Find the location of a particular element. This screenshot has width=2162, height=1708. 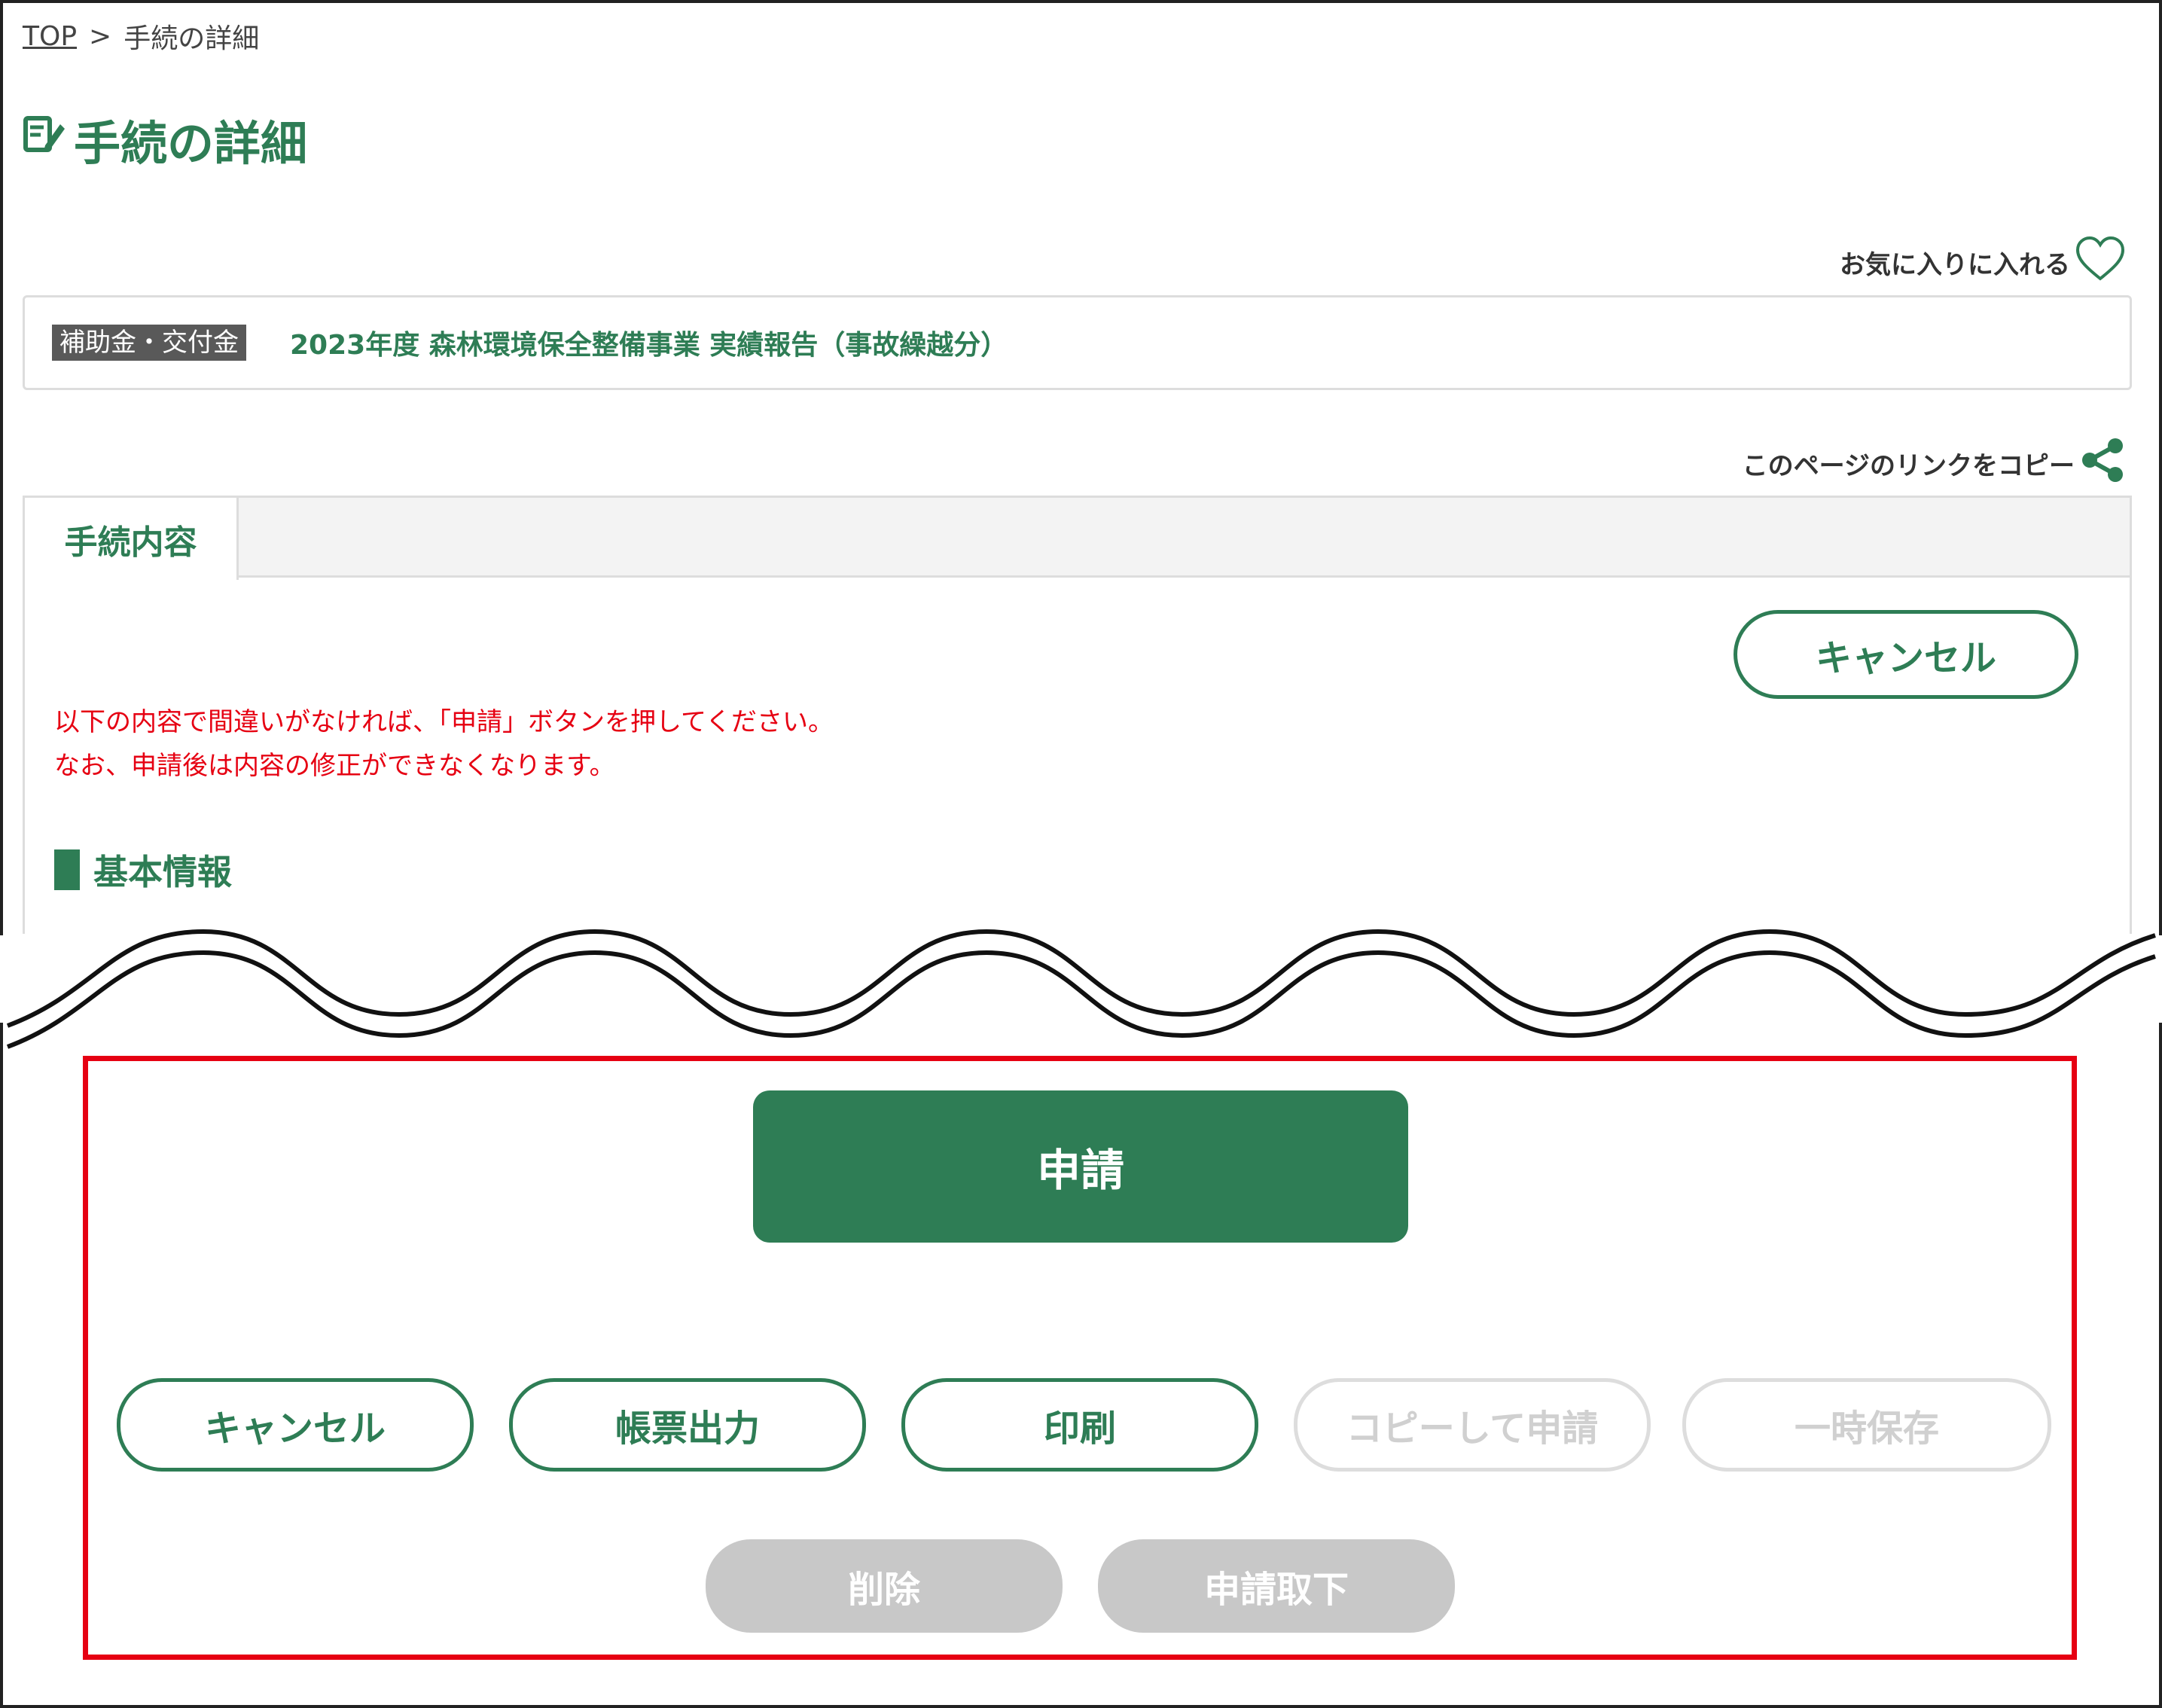

section-heading-basic-info: 基本情報 is located at coordinates (143, 870).